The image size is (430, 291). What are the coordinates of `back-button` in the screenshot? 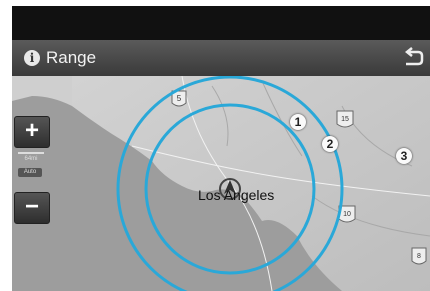 It's located at (410, 58).